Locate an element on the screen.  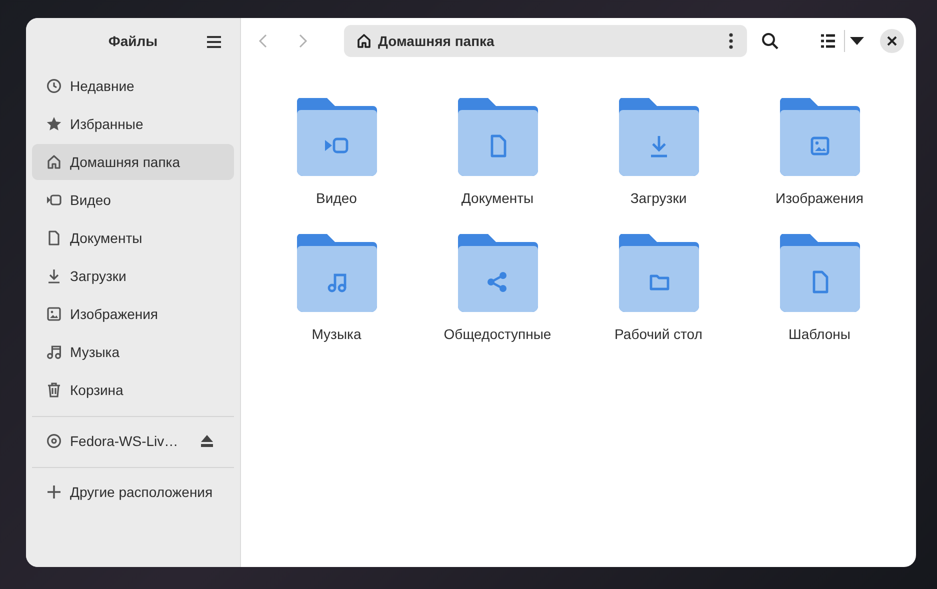
folder-name: Шаблоны is located at coordinates (819, 334).